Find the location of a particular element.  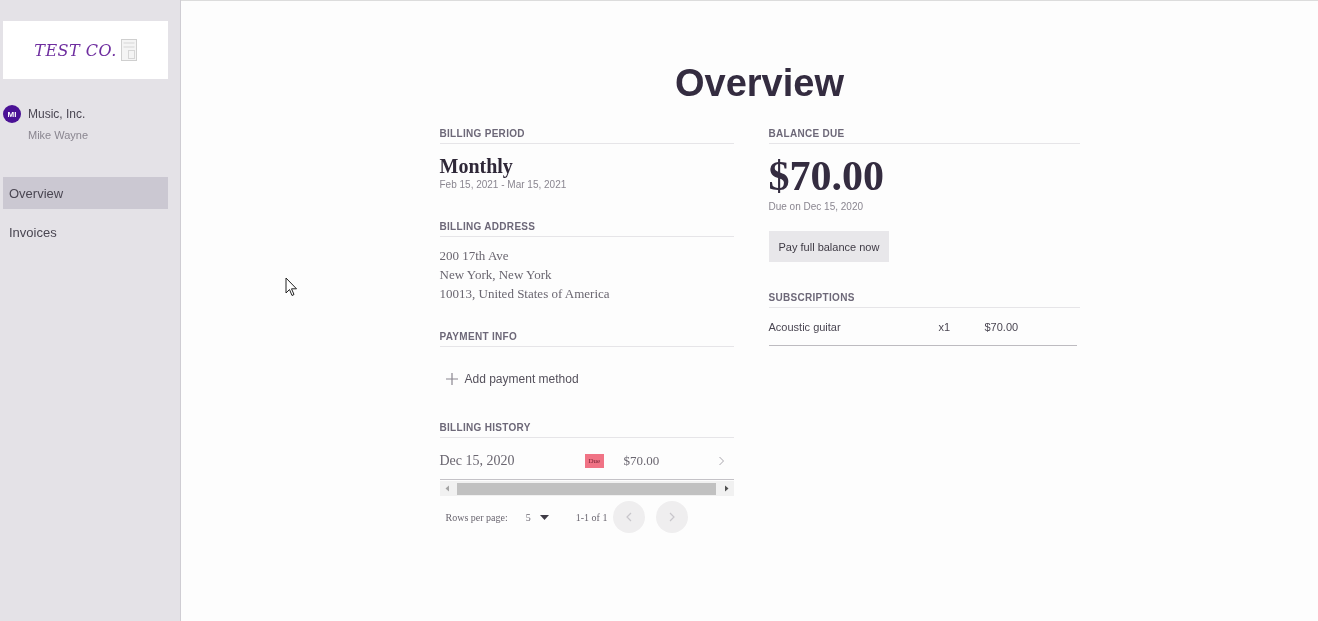

section-heading: BILLING PERIOD is located at coordinates (586, 136).